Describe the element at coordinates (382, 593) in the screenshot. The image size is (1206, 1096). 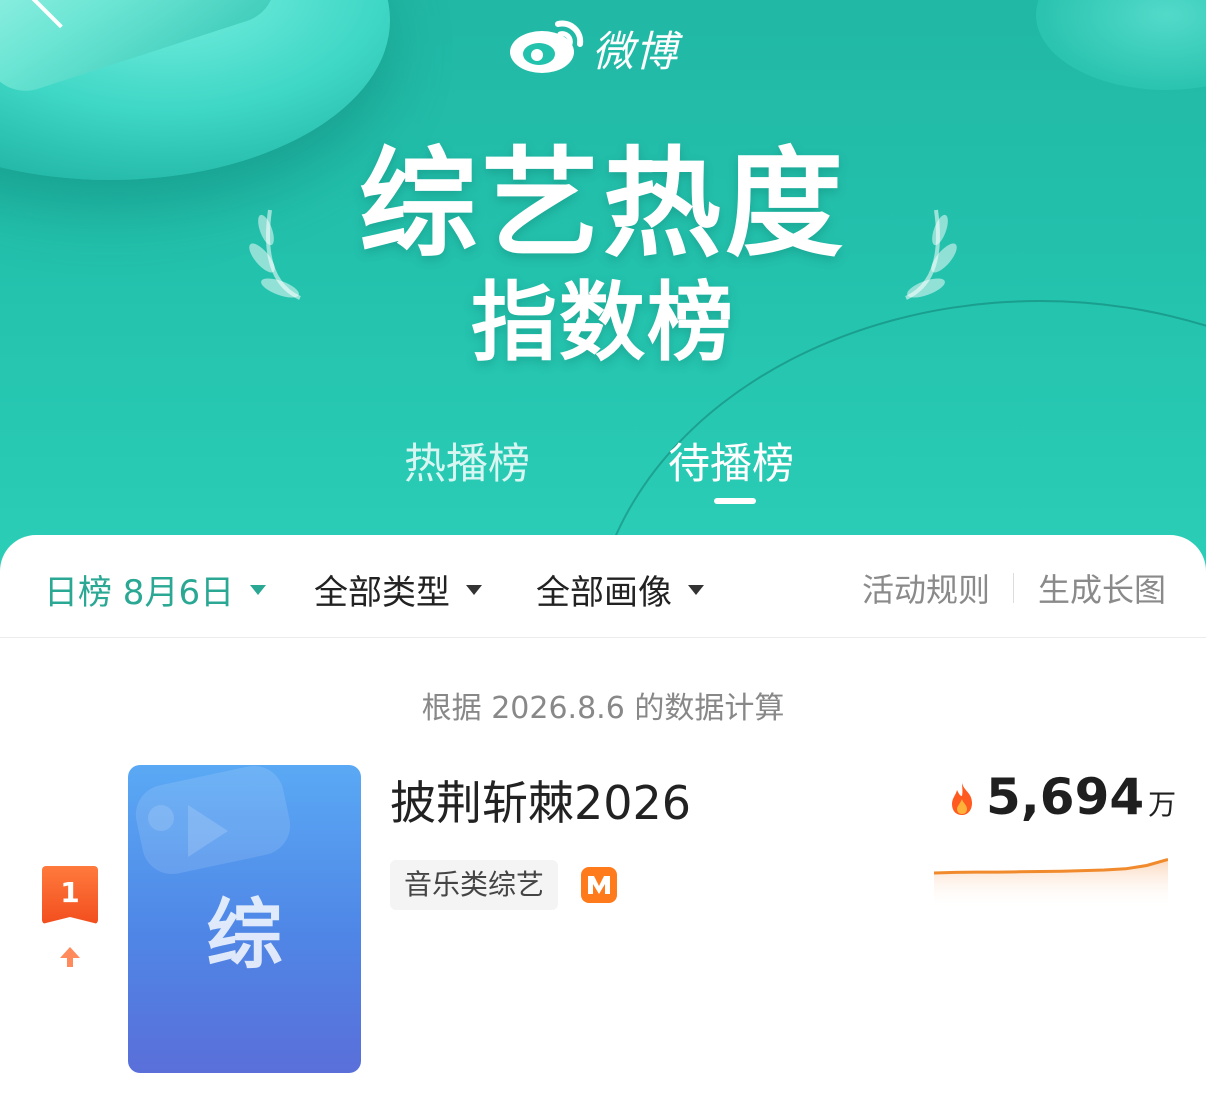
I see `type-filter-label: 全部类型` at that location.